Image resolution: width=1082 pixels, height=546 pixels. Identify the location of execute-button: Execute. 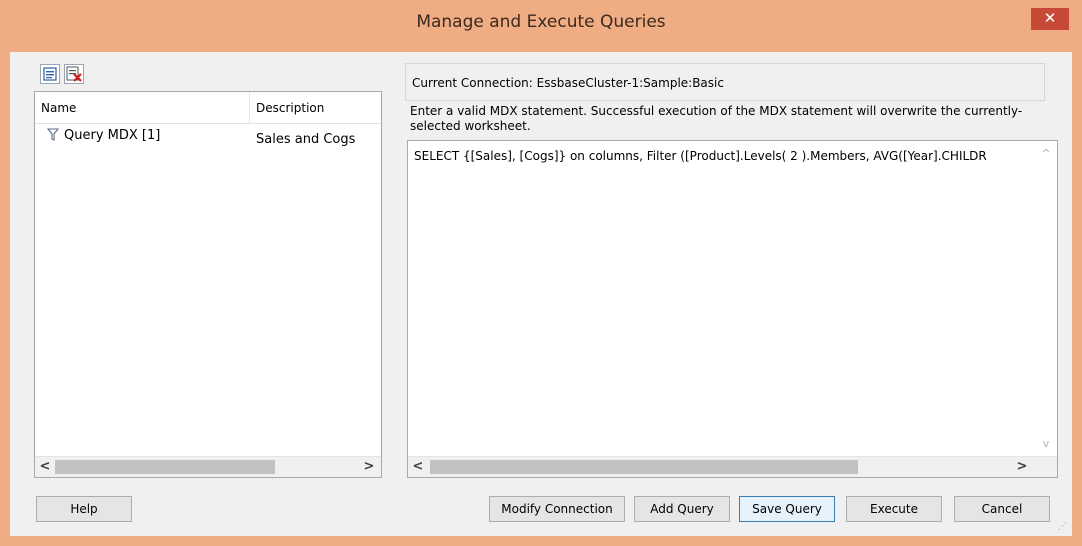
(894, 509).